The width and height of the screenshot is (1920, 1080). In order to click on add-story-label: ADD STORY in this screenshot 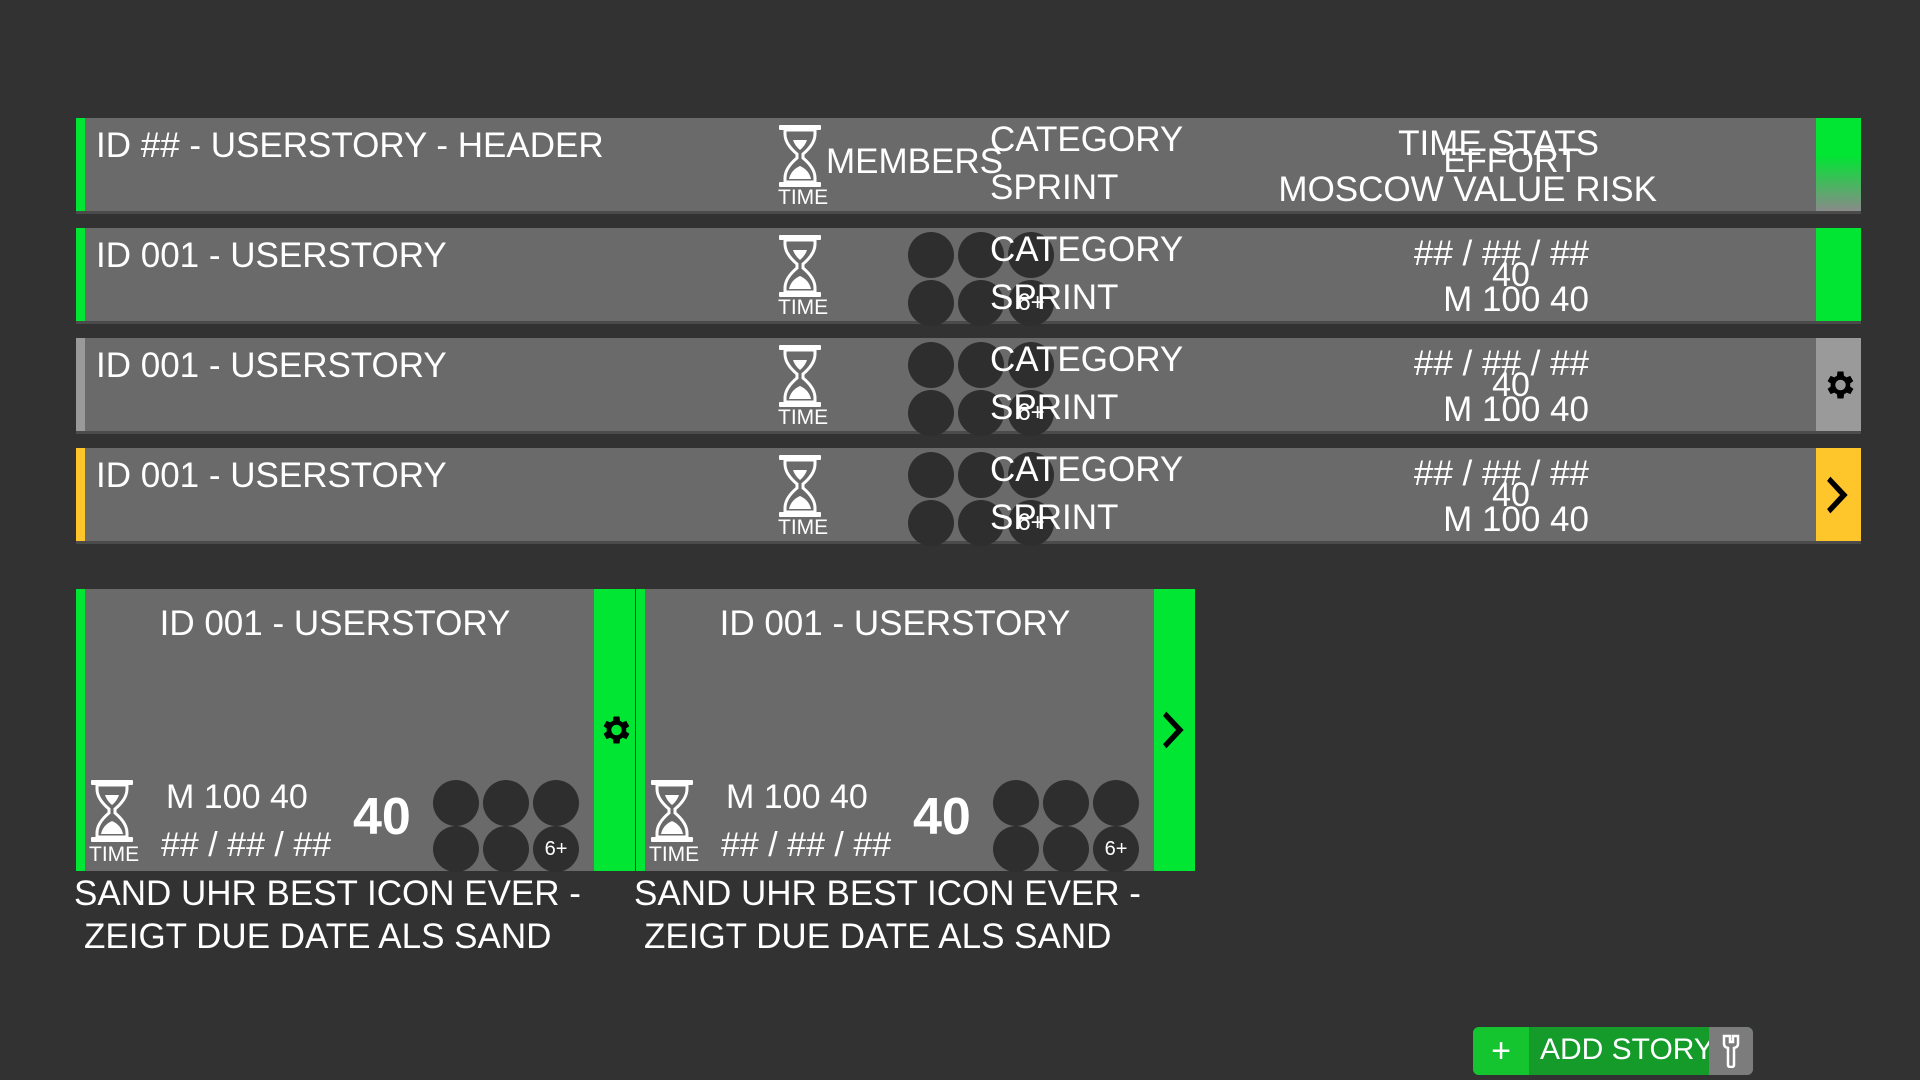, I will do `click(1627, 1050)`.